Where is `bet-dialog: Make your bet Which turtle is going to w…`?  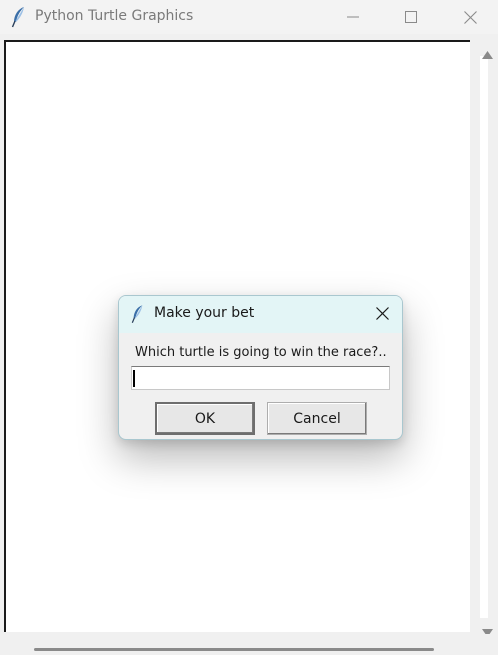
bet-dialog: Make your bet Which turtle is going to w… is located at coordinates (260, 367).